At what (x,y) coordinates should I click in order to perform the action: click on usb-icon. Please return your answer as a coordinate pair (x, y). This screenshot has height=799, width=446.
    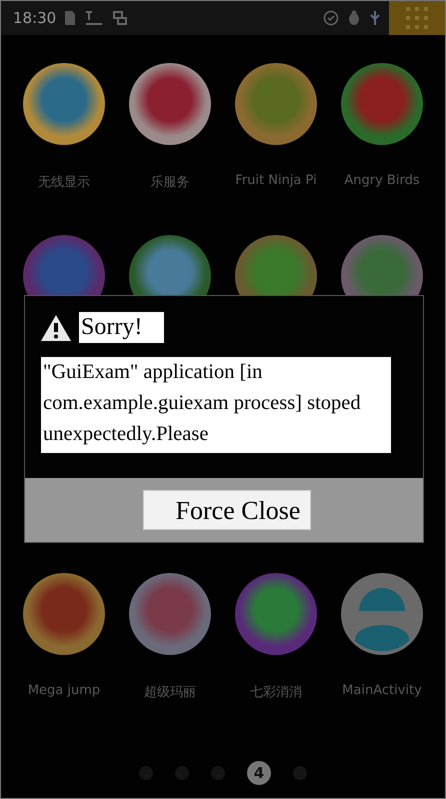
    Looking at the image, I should click on (375, 18).